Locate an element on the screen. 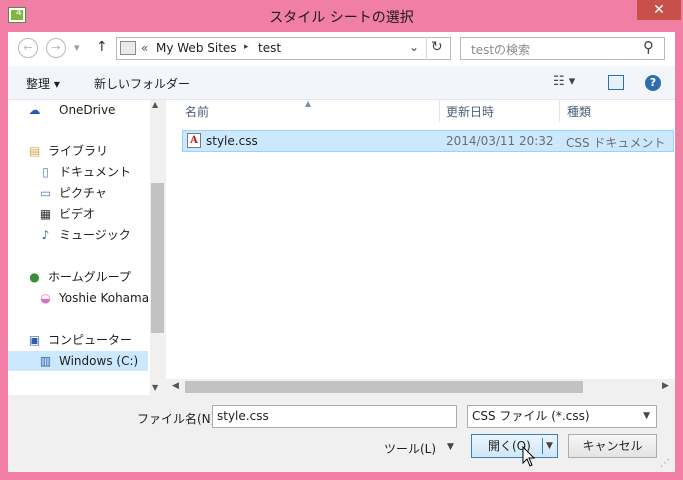  window-title: スタイル シートの選択 is located at coordinates (341, 18).